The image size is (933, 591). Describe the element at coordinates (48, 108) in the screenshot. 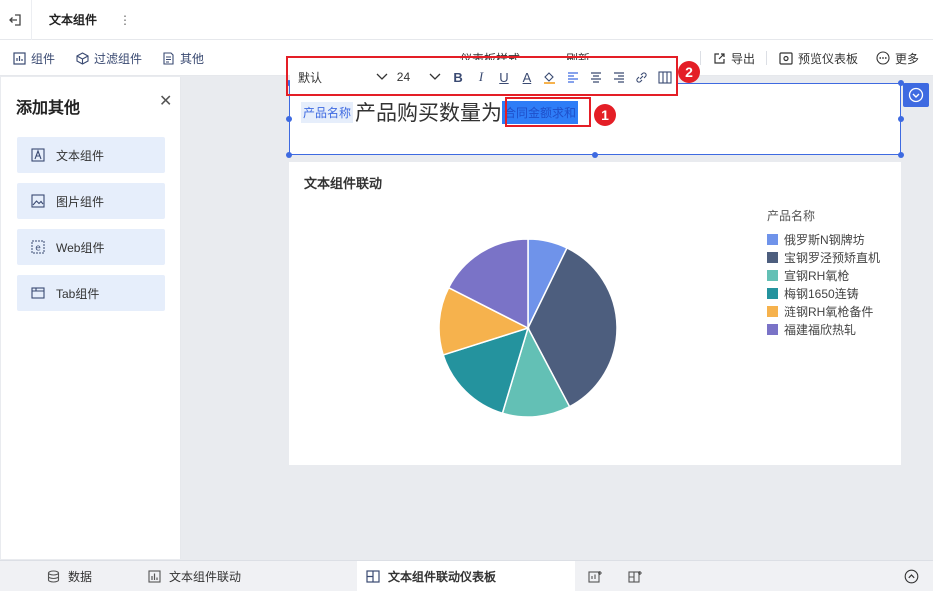

I see `panel-title: 添加其他` at that location.